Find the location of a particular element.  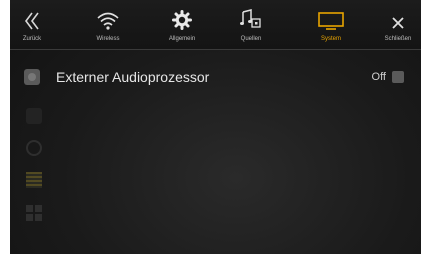

general-label: Allgemein is located at coordinates (182, 39).